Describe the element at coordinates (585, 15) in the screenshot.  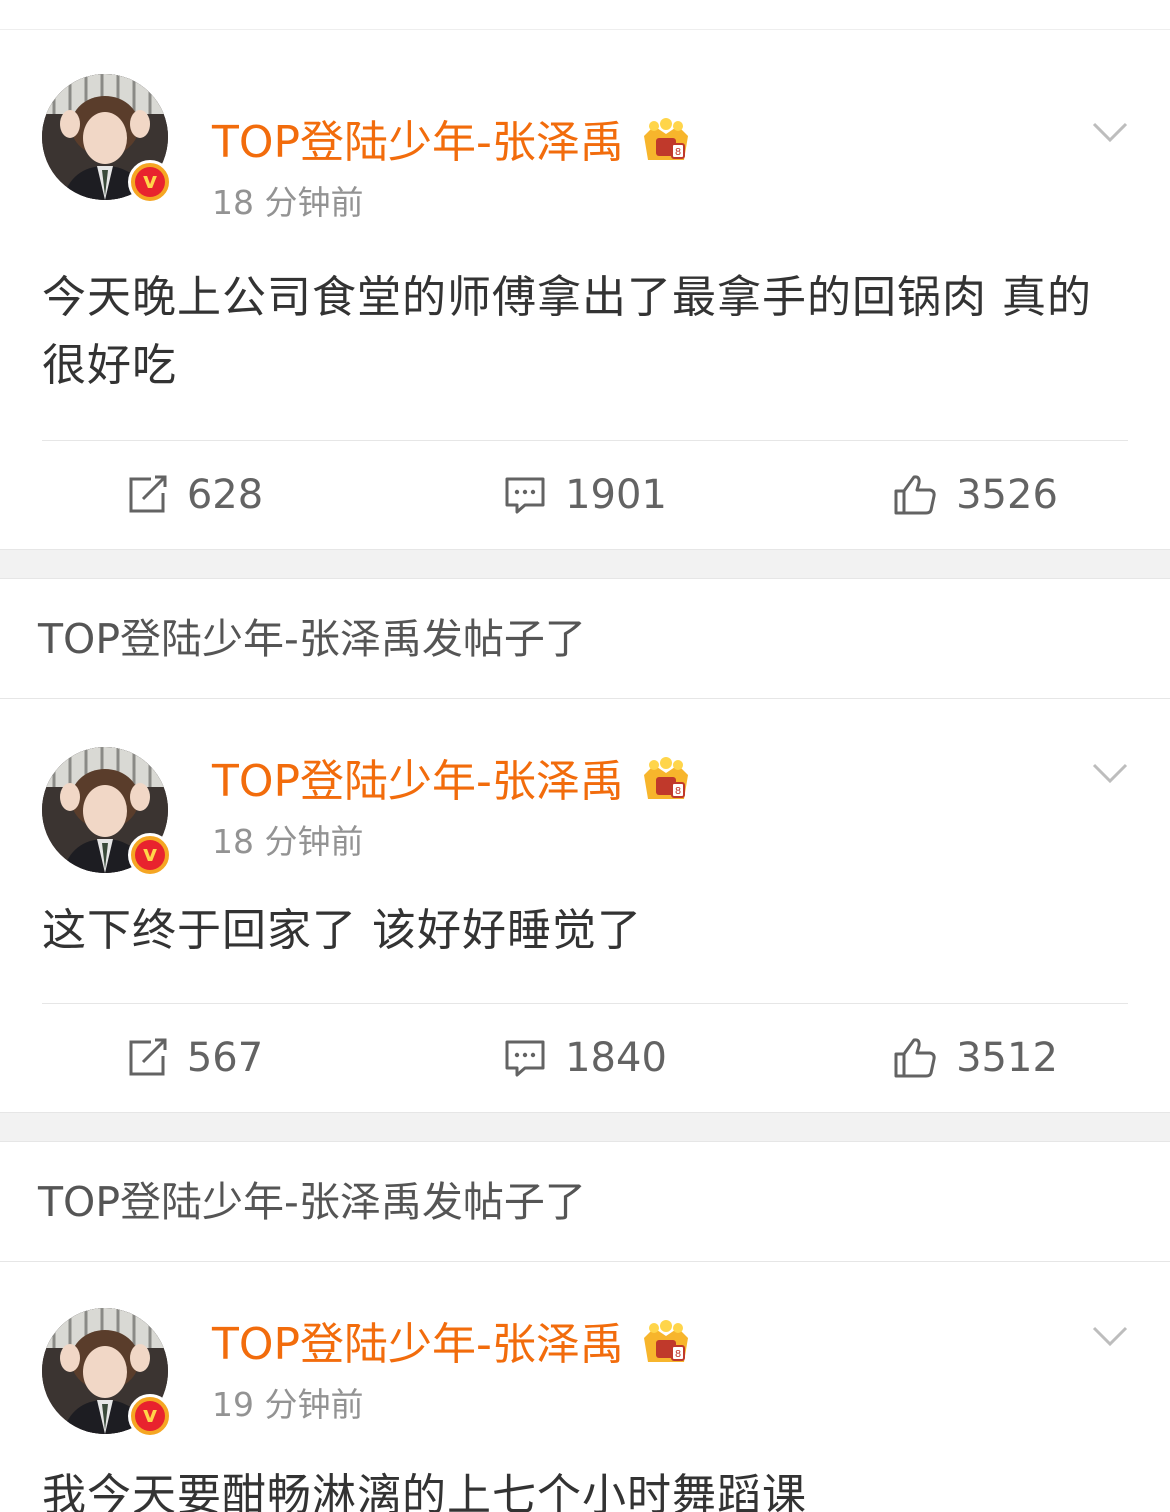
I see `top-strip` at that location.